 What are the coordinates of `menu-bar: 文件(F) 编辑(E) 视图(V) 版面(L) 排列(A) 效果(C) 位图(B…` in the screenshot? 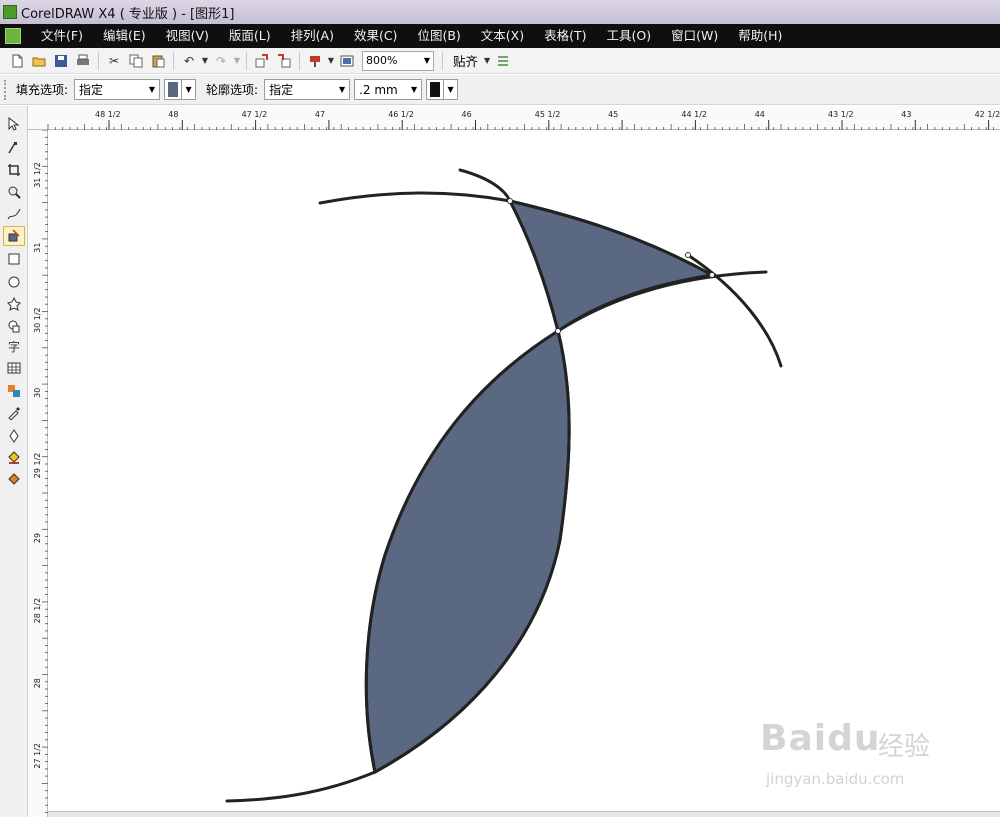 It's located at (500, 36).